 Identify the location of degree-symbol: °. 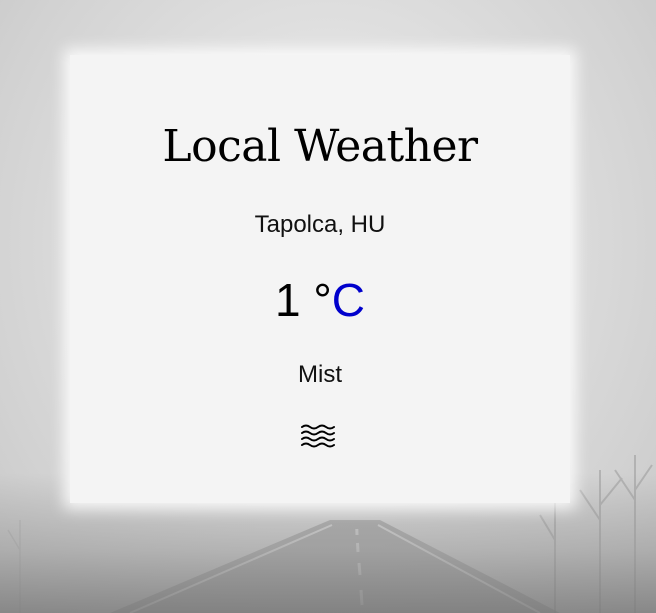
(322, 300).